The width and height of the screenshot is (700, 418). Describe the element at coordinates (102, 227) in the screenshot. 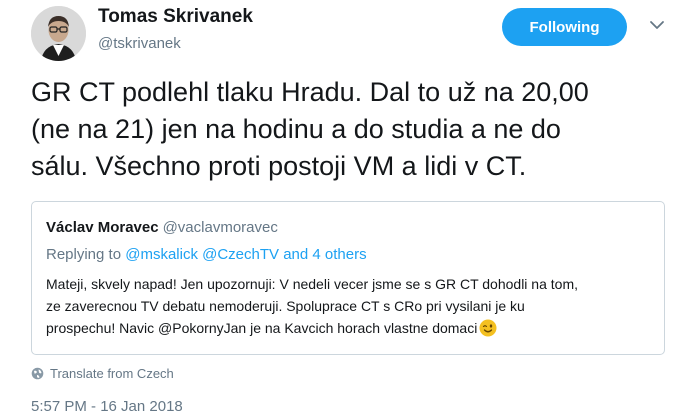

I see `quoted-author-name: Václav Moravec` at that location.